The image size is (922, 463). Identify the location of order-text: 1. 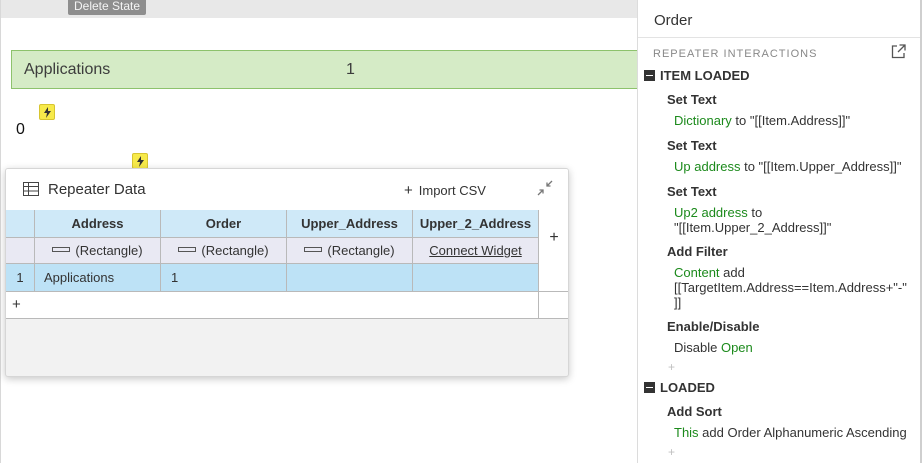
(350, 69).